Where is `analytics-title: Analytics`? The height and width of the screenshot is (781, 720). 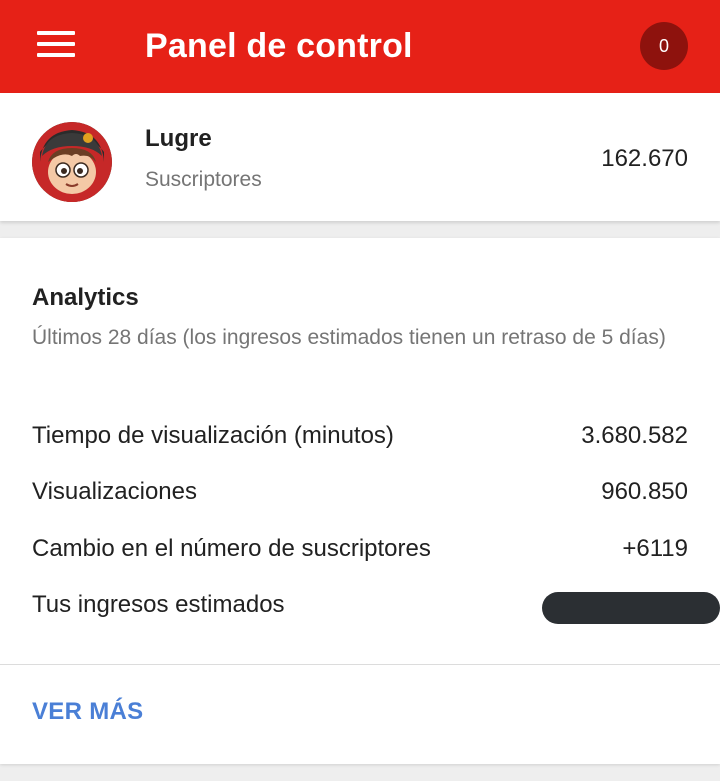 analytics-title: Analytics is located at coordinates (85, 297).